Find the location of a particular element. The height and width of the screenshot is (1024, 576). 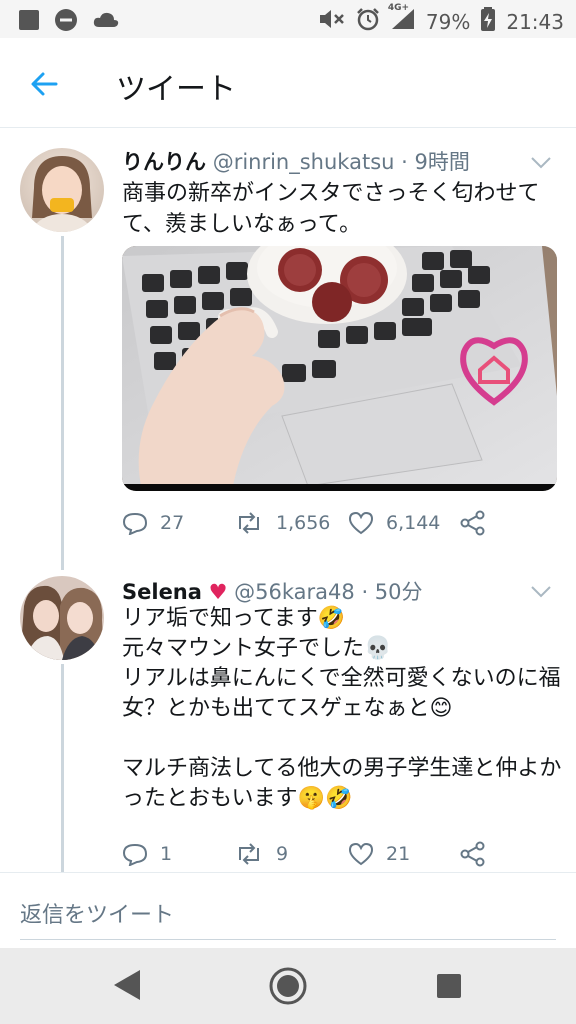

clock: 21:43 is located at coordinates (535, 21).